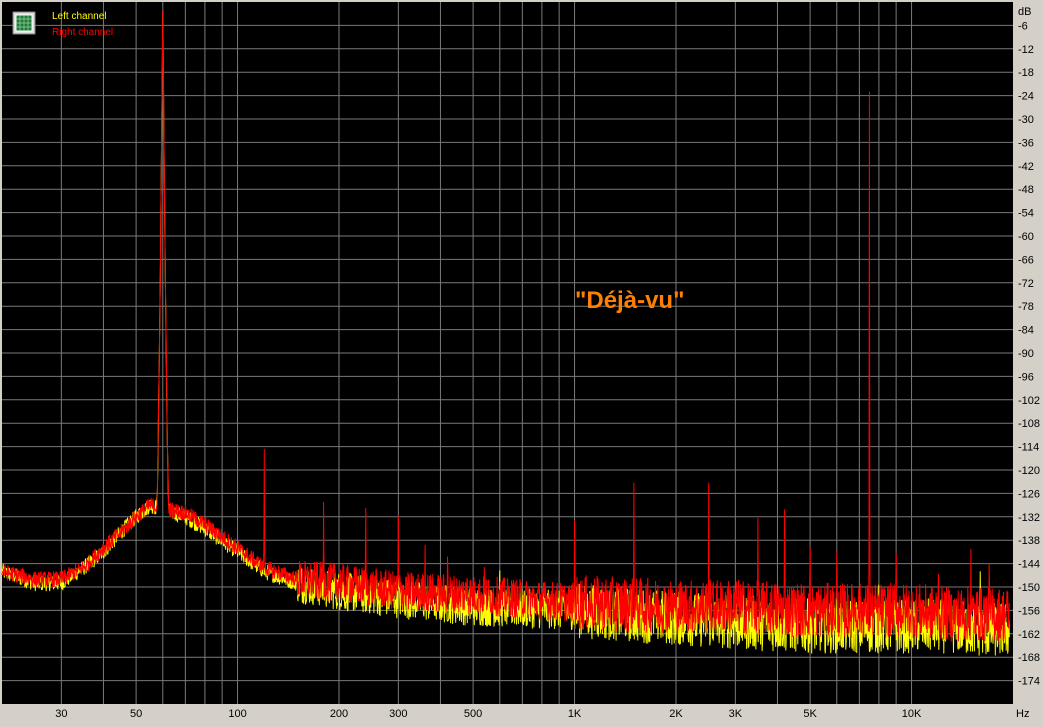 The width and height of the screenshot is (1043, 727). I want to click on x-tick-label: 10K, so click(912, 714).